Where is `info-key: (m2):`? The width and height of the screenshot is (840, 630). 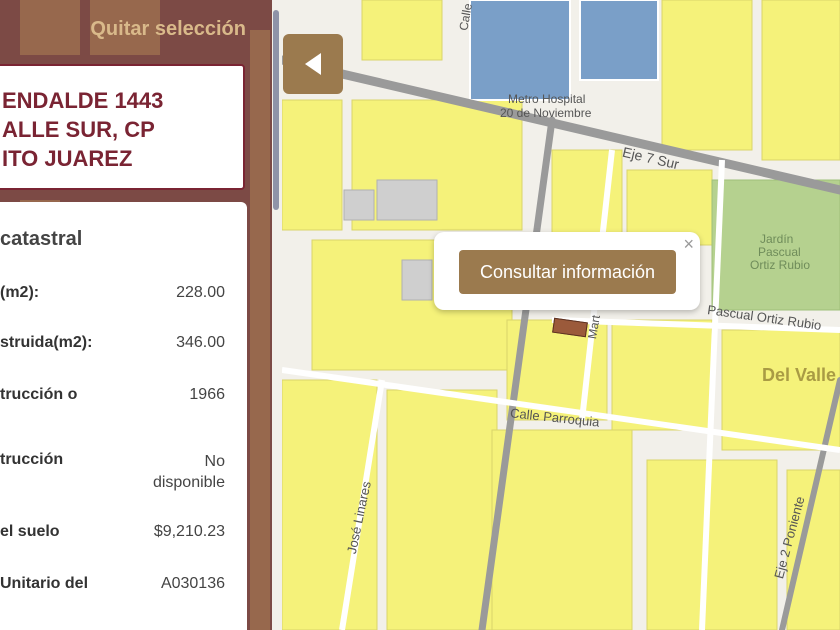
info-key: (m2): is located at coordinates (20, 292).